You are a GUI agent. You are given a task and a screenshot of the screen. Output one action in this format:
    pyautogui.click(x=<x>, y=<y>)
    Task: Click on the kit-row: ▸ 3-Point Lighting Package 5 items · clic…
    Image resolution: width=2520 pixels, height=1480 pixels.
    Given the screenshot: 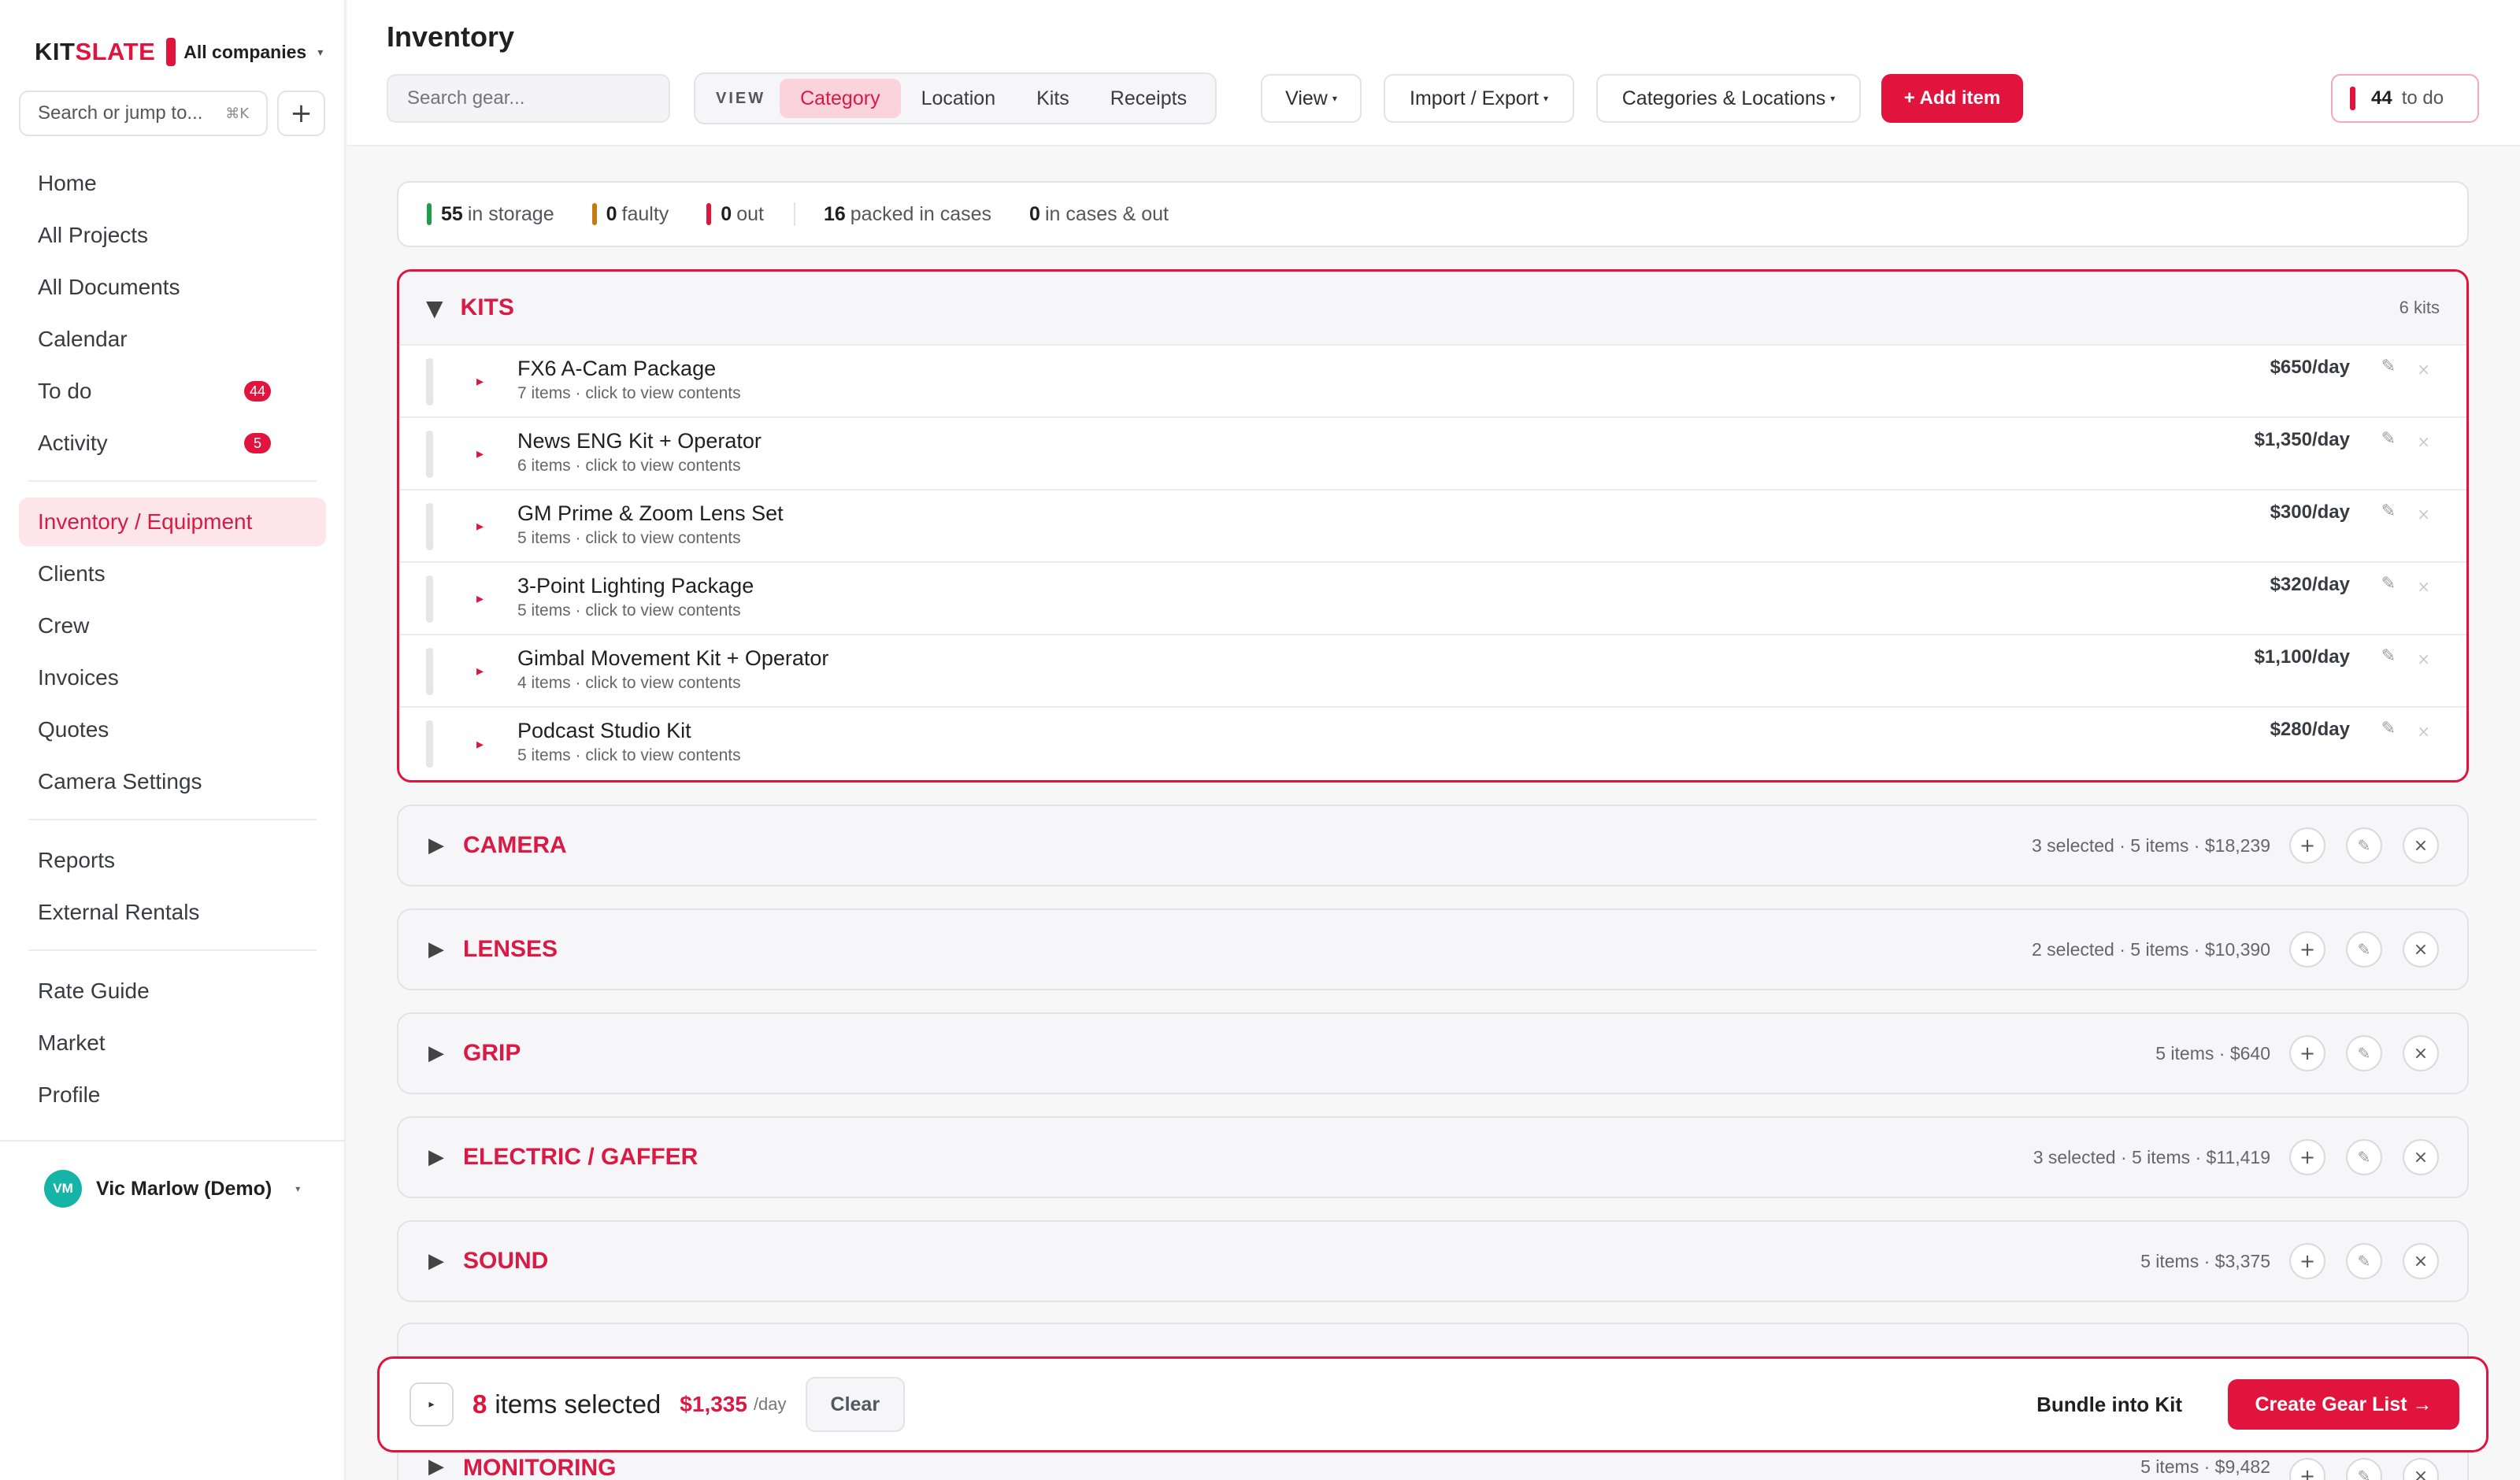 What is the action you would take?
    pyautogui.click(x=1432, y=599)
    